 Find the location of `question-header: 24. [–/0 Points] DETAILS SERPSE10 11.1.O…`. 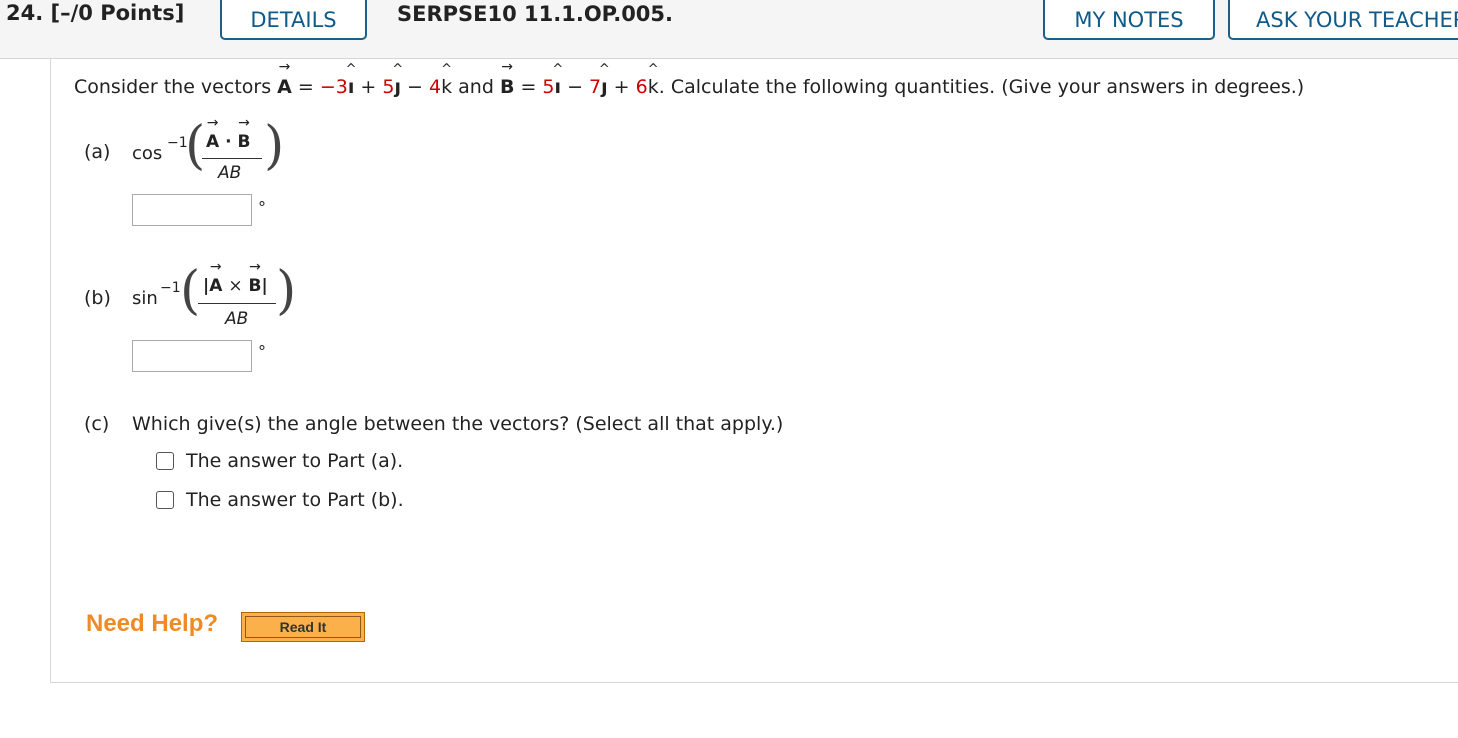

question-header: 24. [–/0 Points] DETAILS SERPSE10 11.1.O… is located at coordinates (729, 29).